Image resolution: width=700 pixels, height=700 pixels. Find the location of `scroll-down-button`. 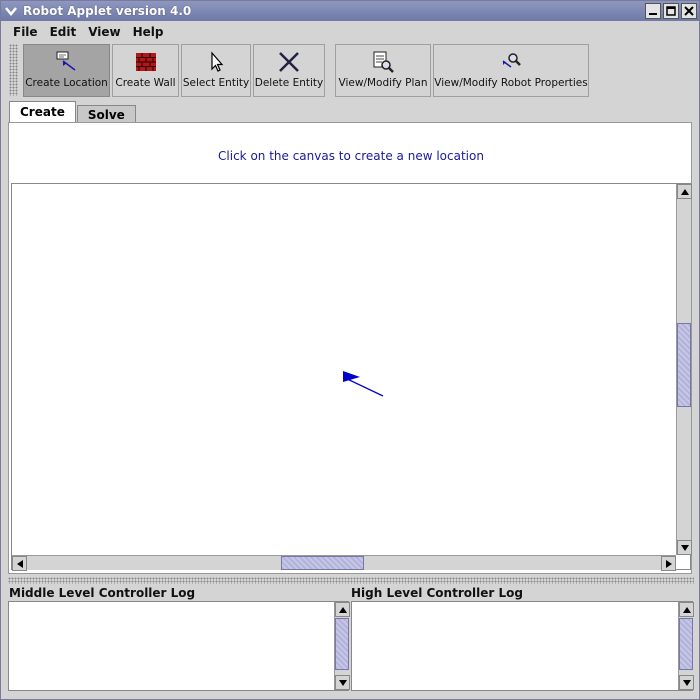

scroll-down-button is located at coordinates (684, 547).